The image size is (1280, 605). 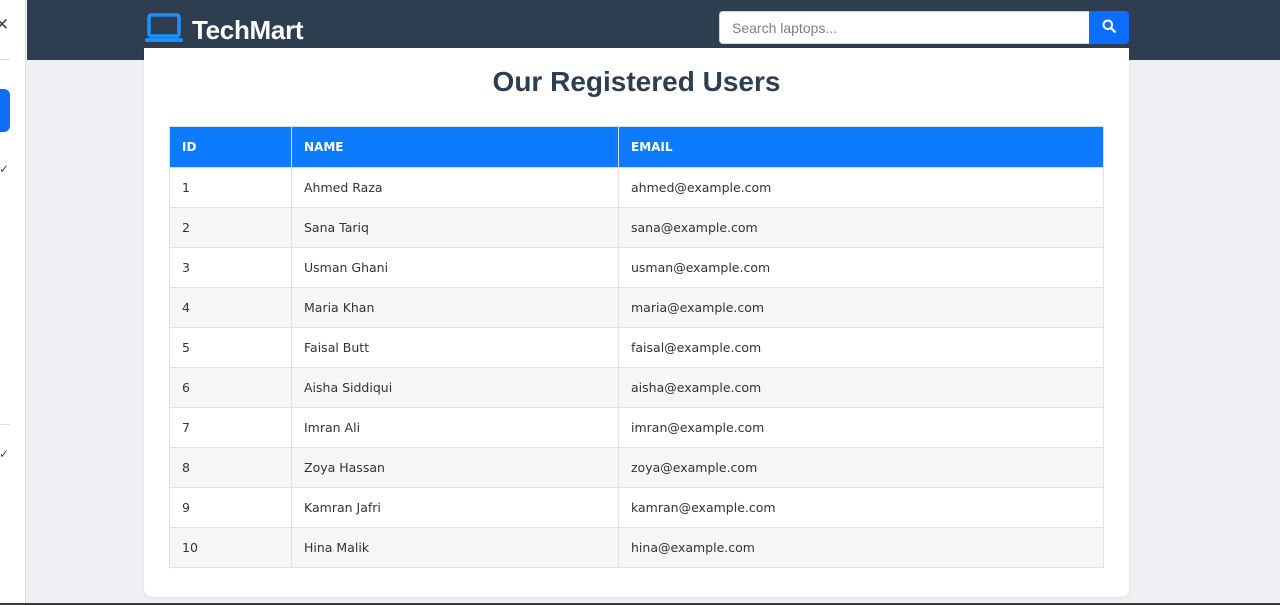 I want to click on brand-logo: TechMart, so click(x=224, y=30).